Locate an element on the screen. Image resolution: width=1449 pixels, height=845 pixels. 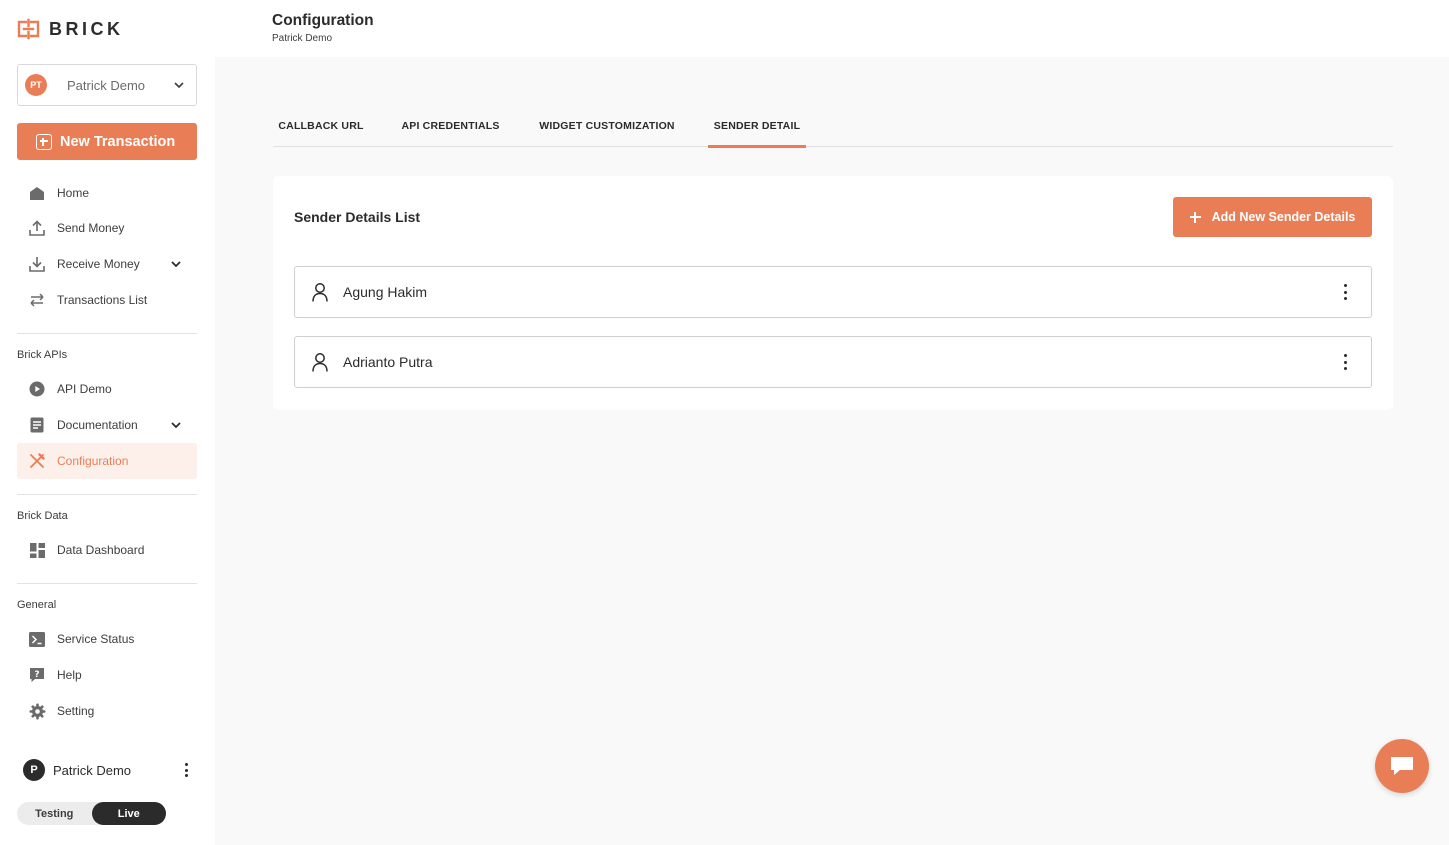
brick-logo: BRICK is located at coordinates (70, 29).